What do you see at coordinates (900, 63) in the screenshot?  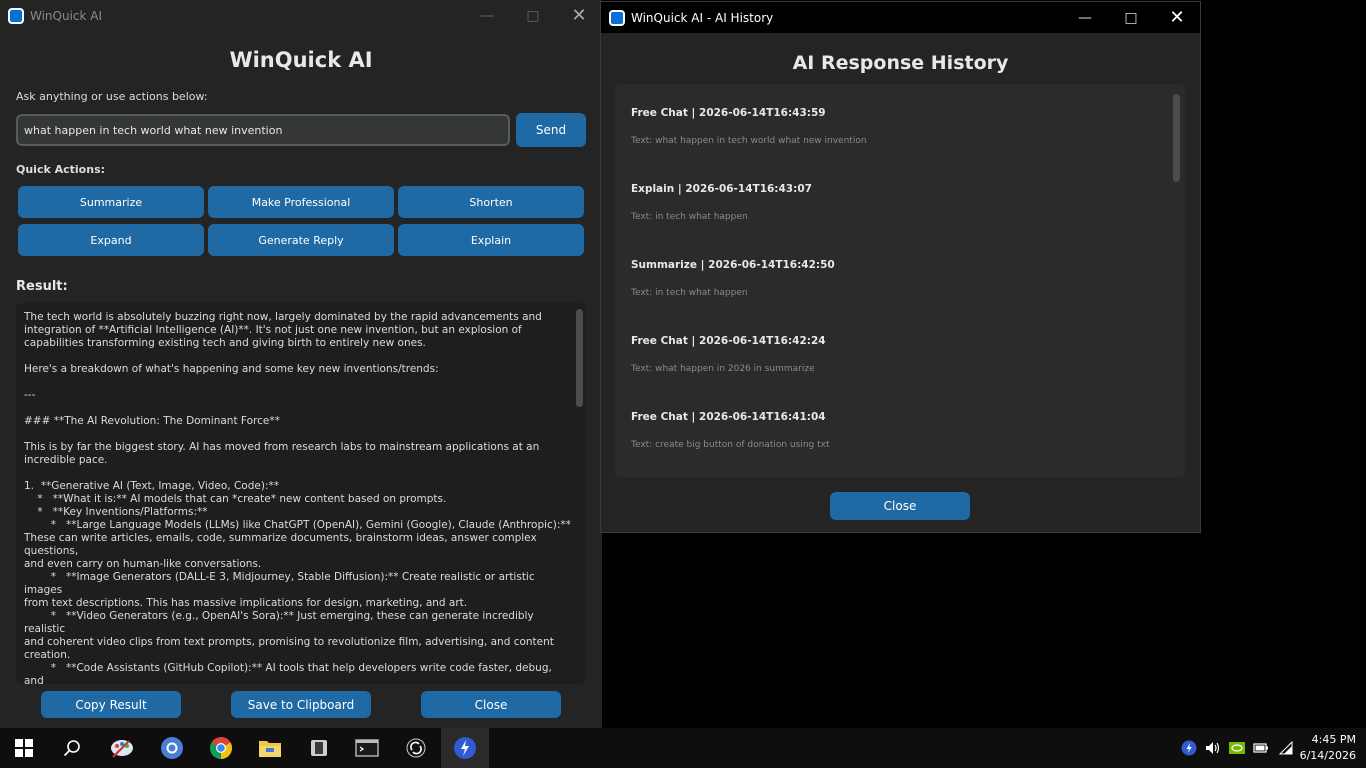 I see `history-heading: AI Response History` at bounding box center [900, 63].